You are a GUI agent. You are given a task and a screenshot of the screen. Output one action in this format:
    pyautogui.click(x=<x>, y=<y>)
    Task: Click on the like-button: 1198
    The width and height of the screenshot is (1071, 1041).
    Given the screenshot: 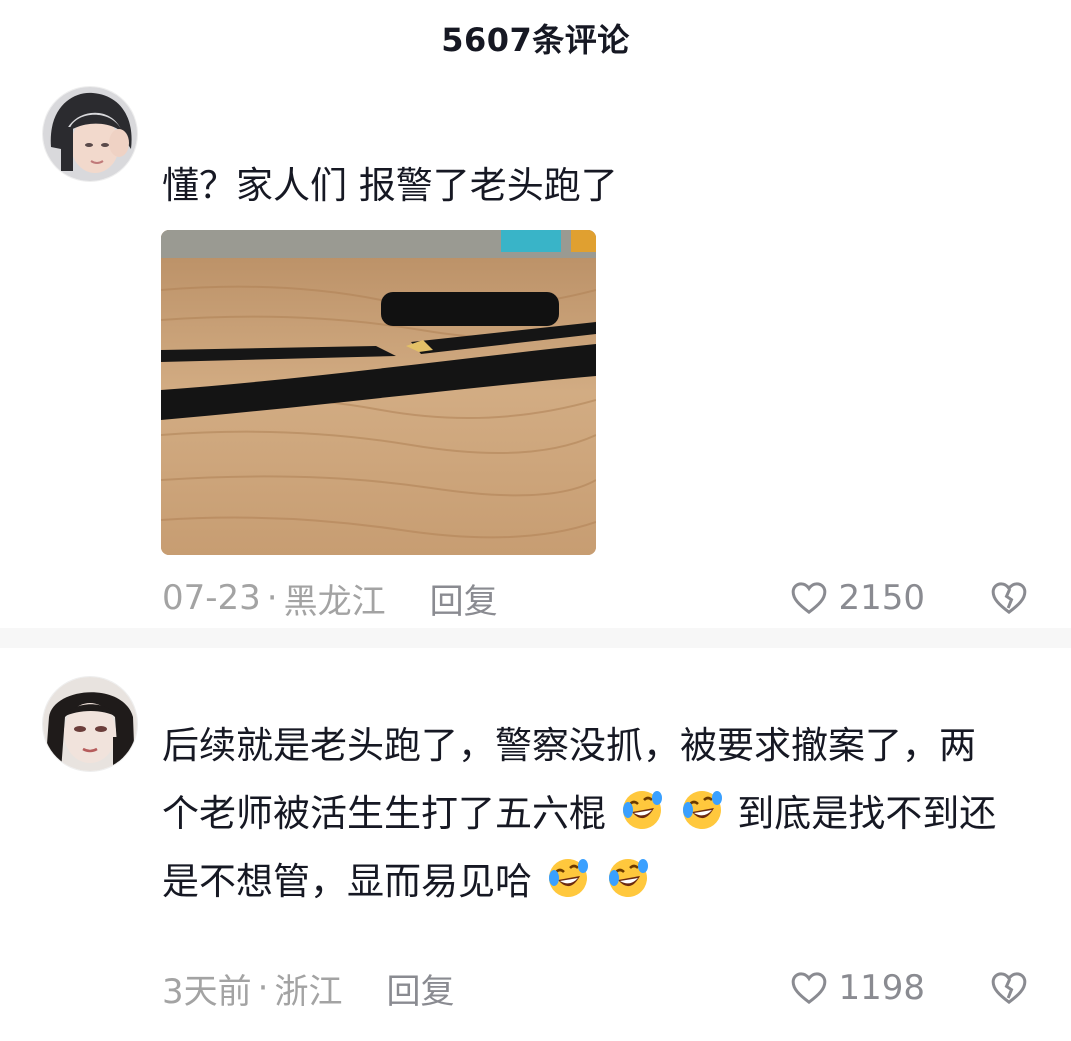 What is the action you would take?
    pyautogui.click(x=856, y=988)
    